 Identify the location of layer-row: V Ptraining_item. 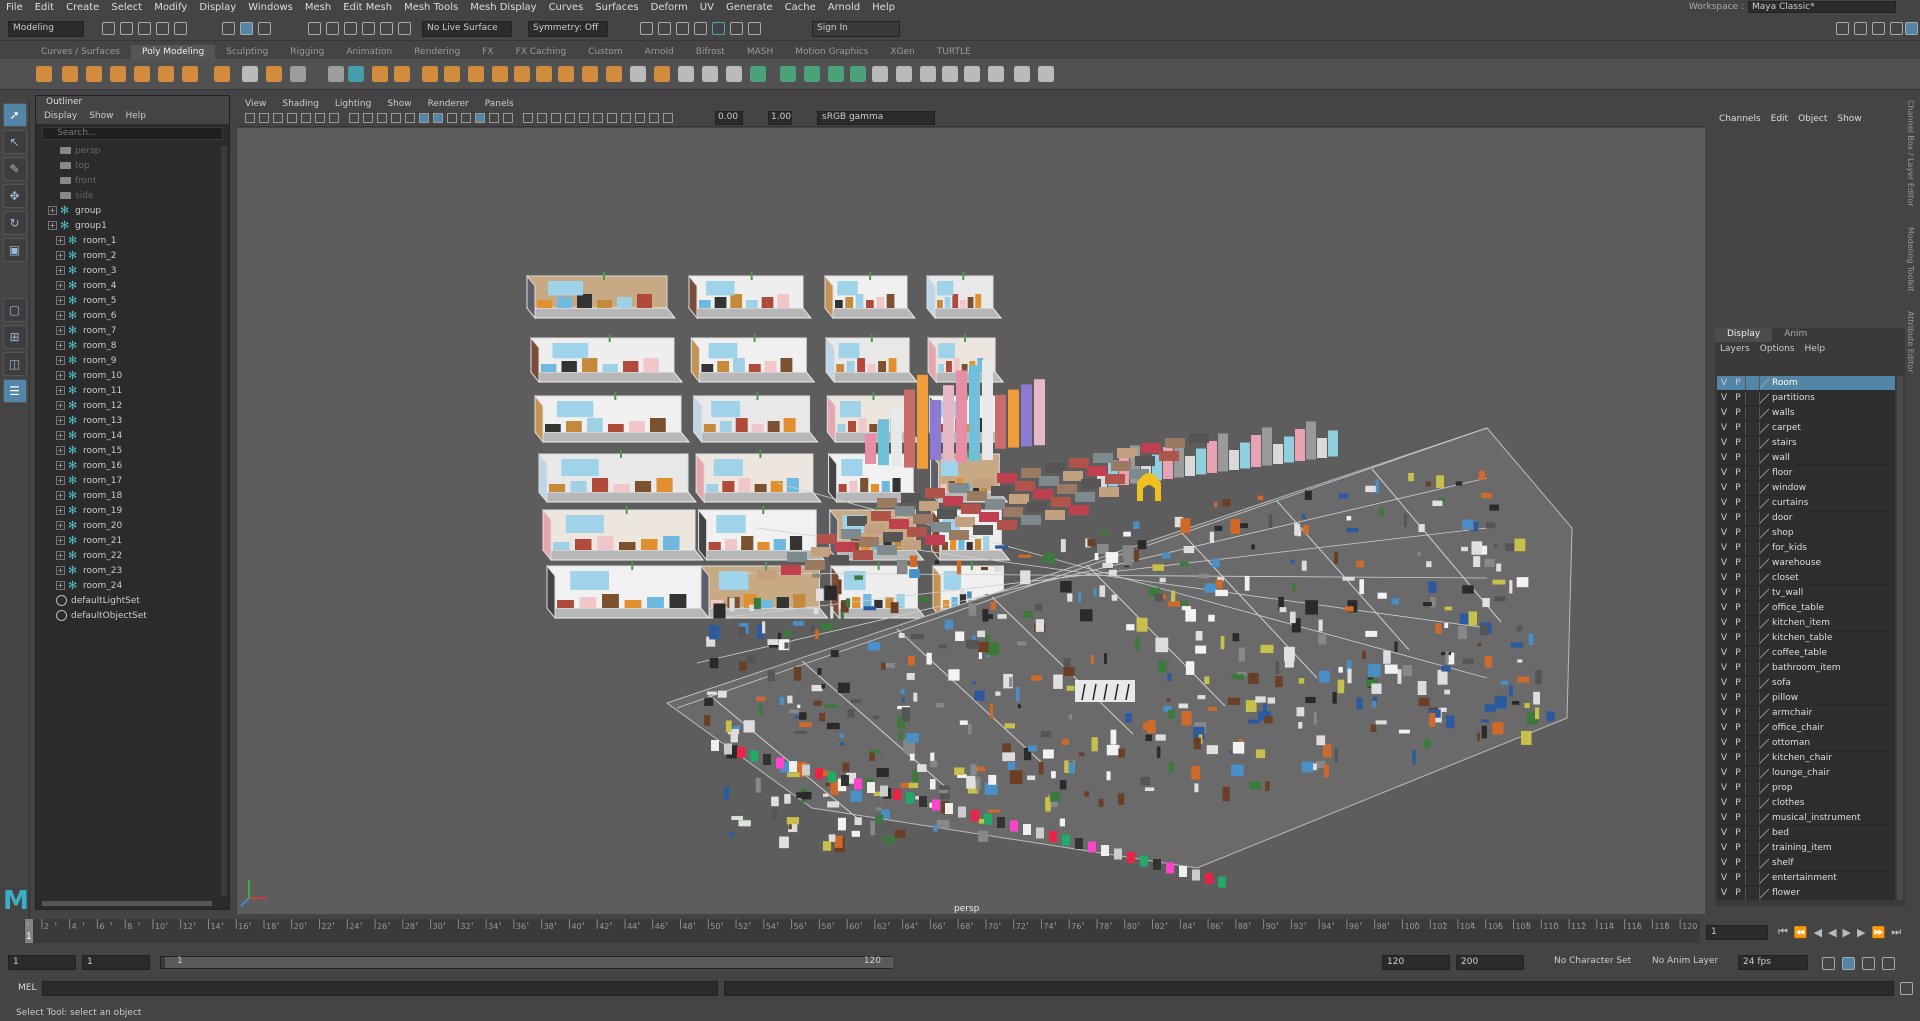
(1806, 848).